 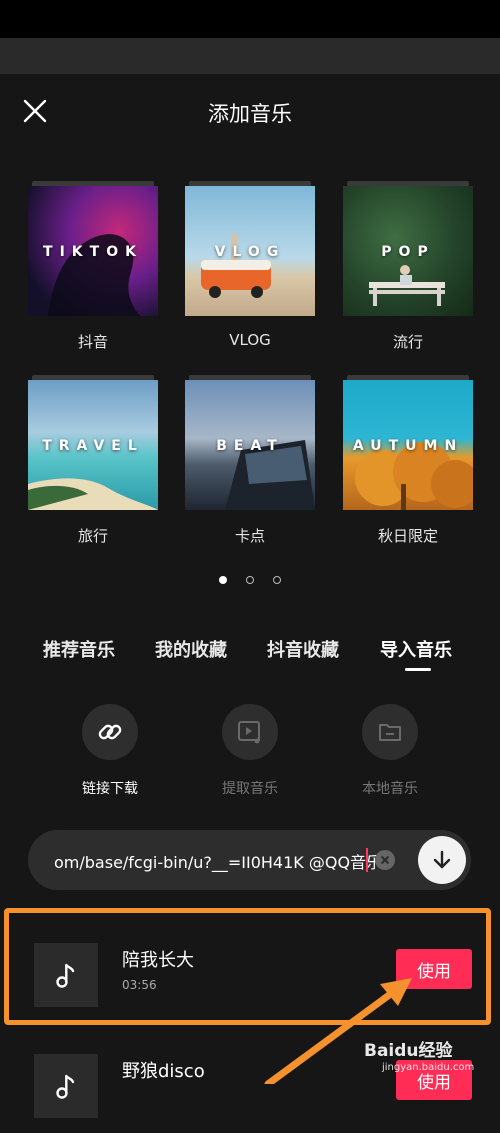 I want to click on link-input-bar: om/base/fcgi-bin/u?__=II0H41K @QQ音乐, so click(x=249, y=860).